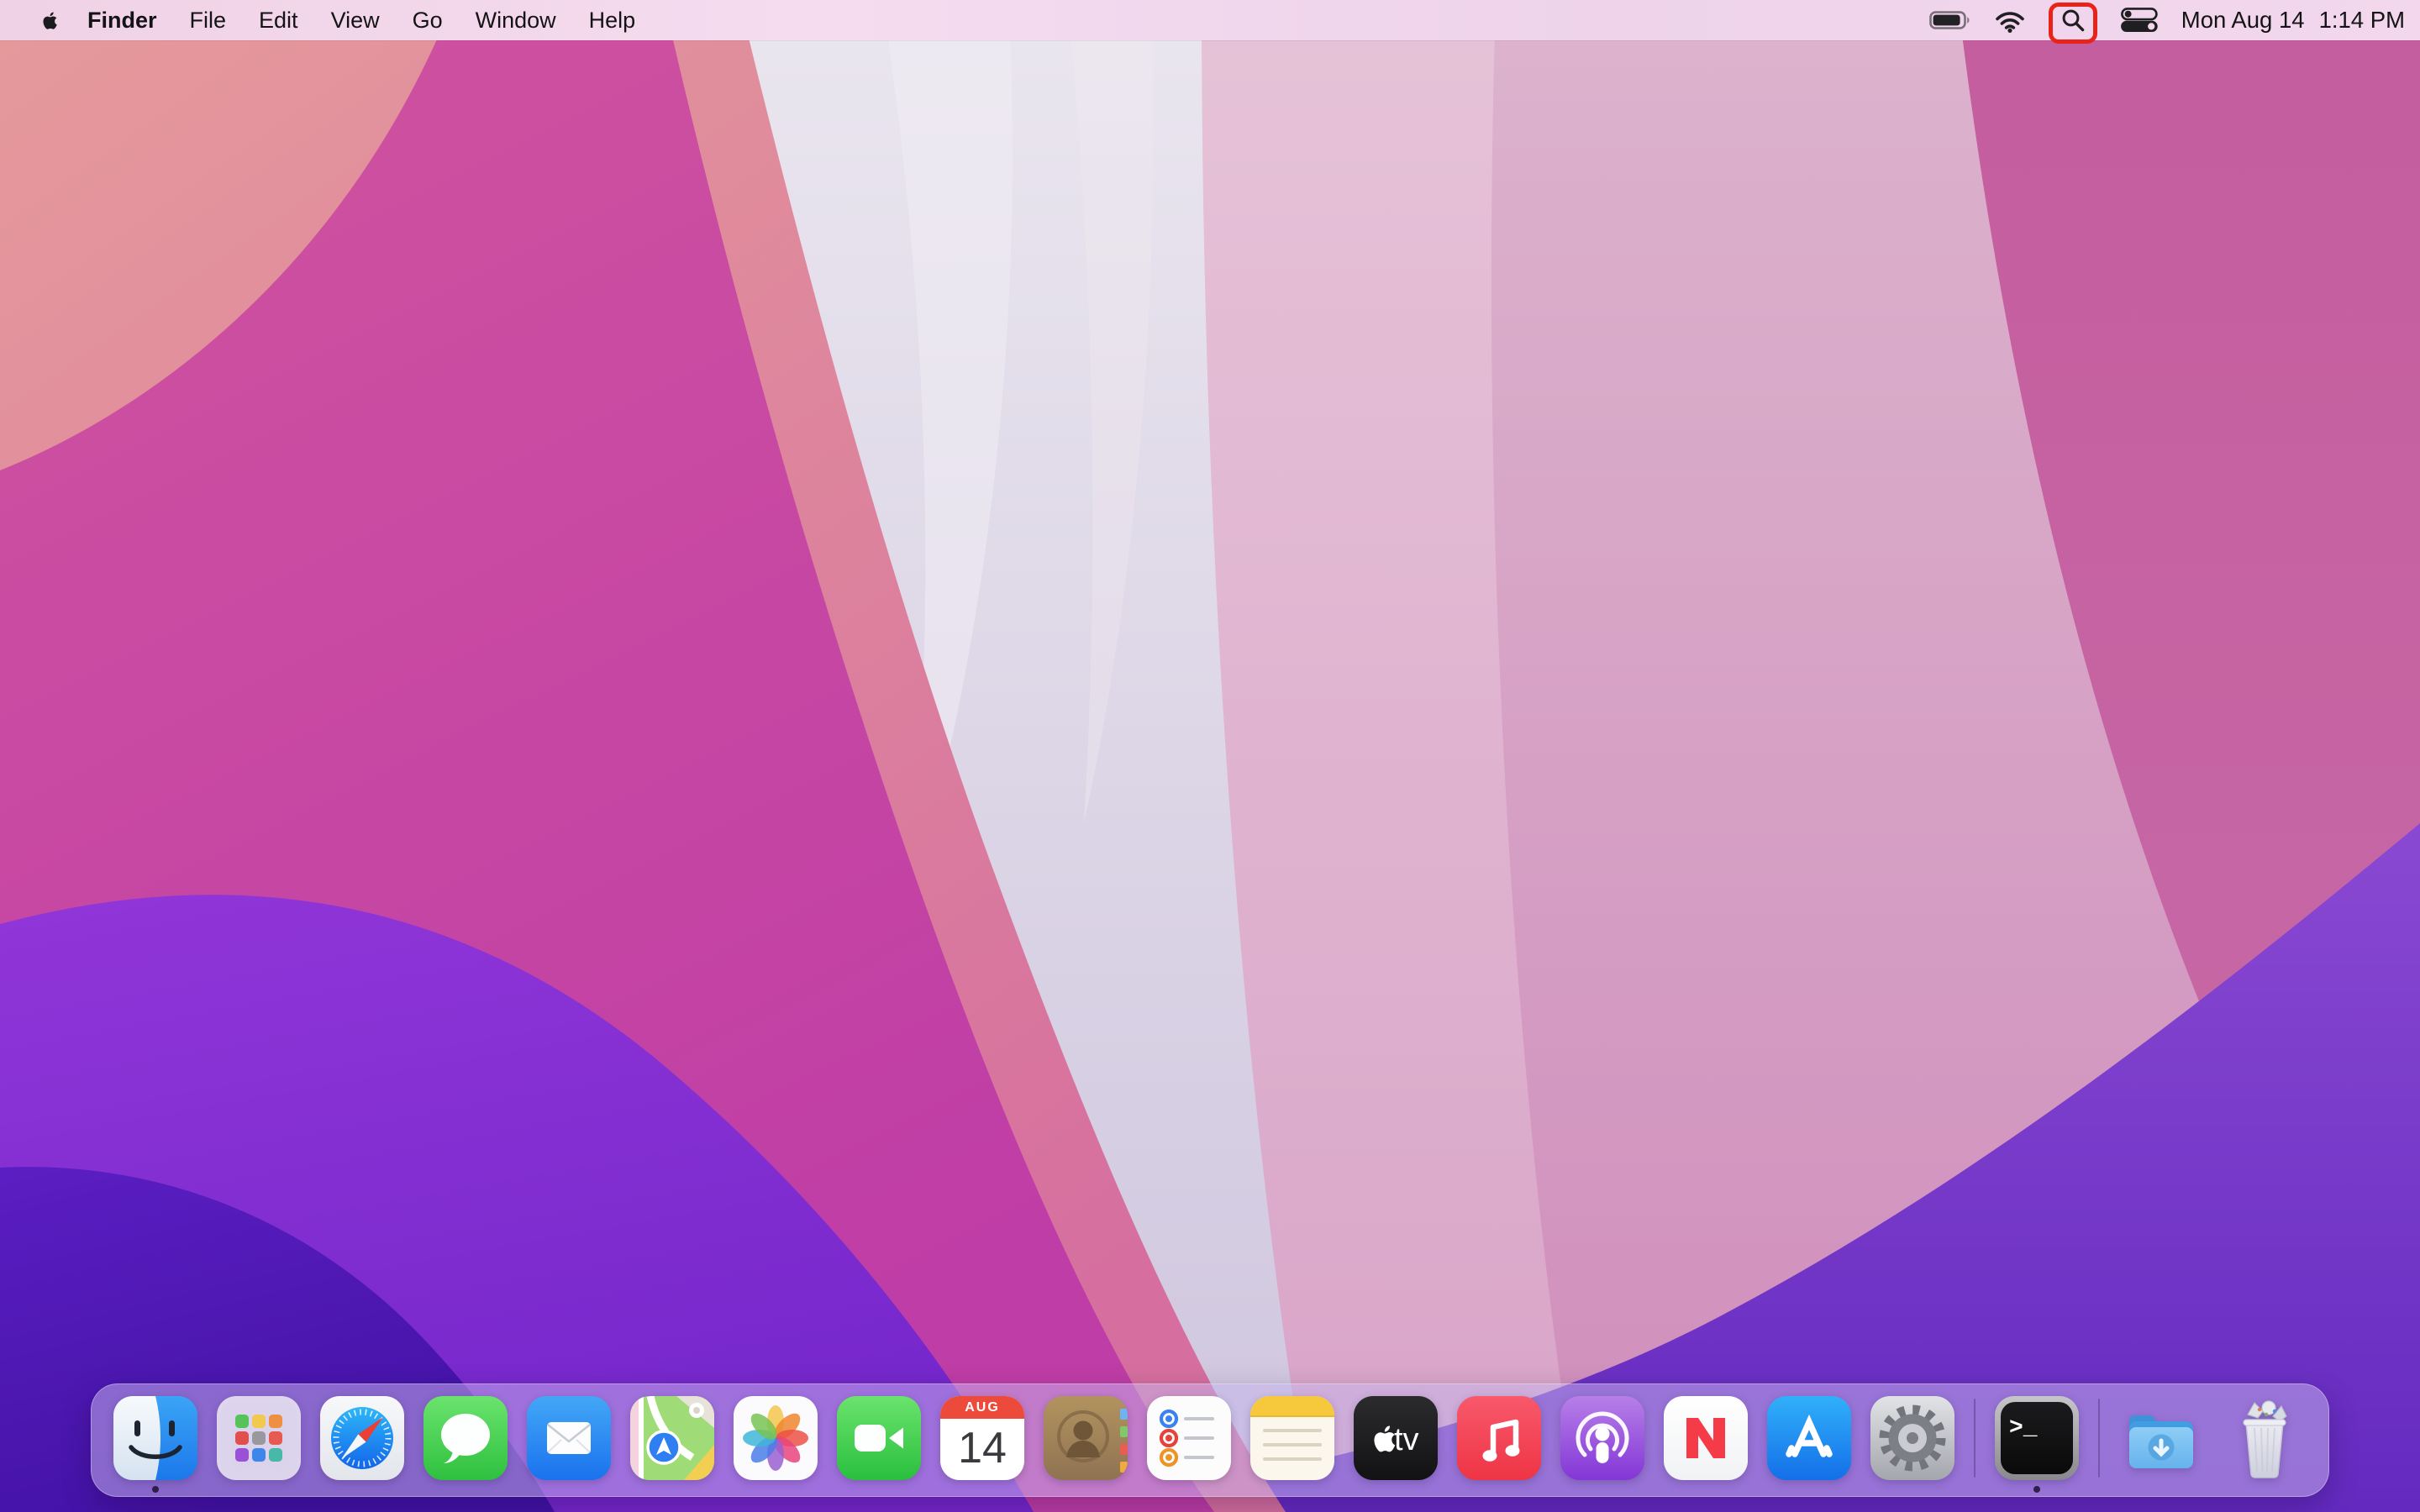  I want to click on launchpad-icon, so click(259, 1438).